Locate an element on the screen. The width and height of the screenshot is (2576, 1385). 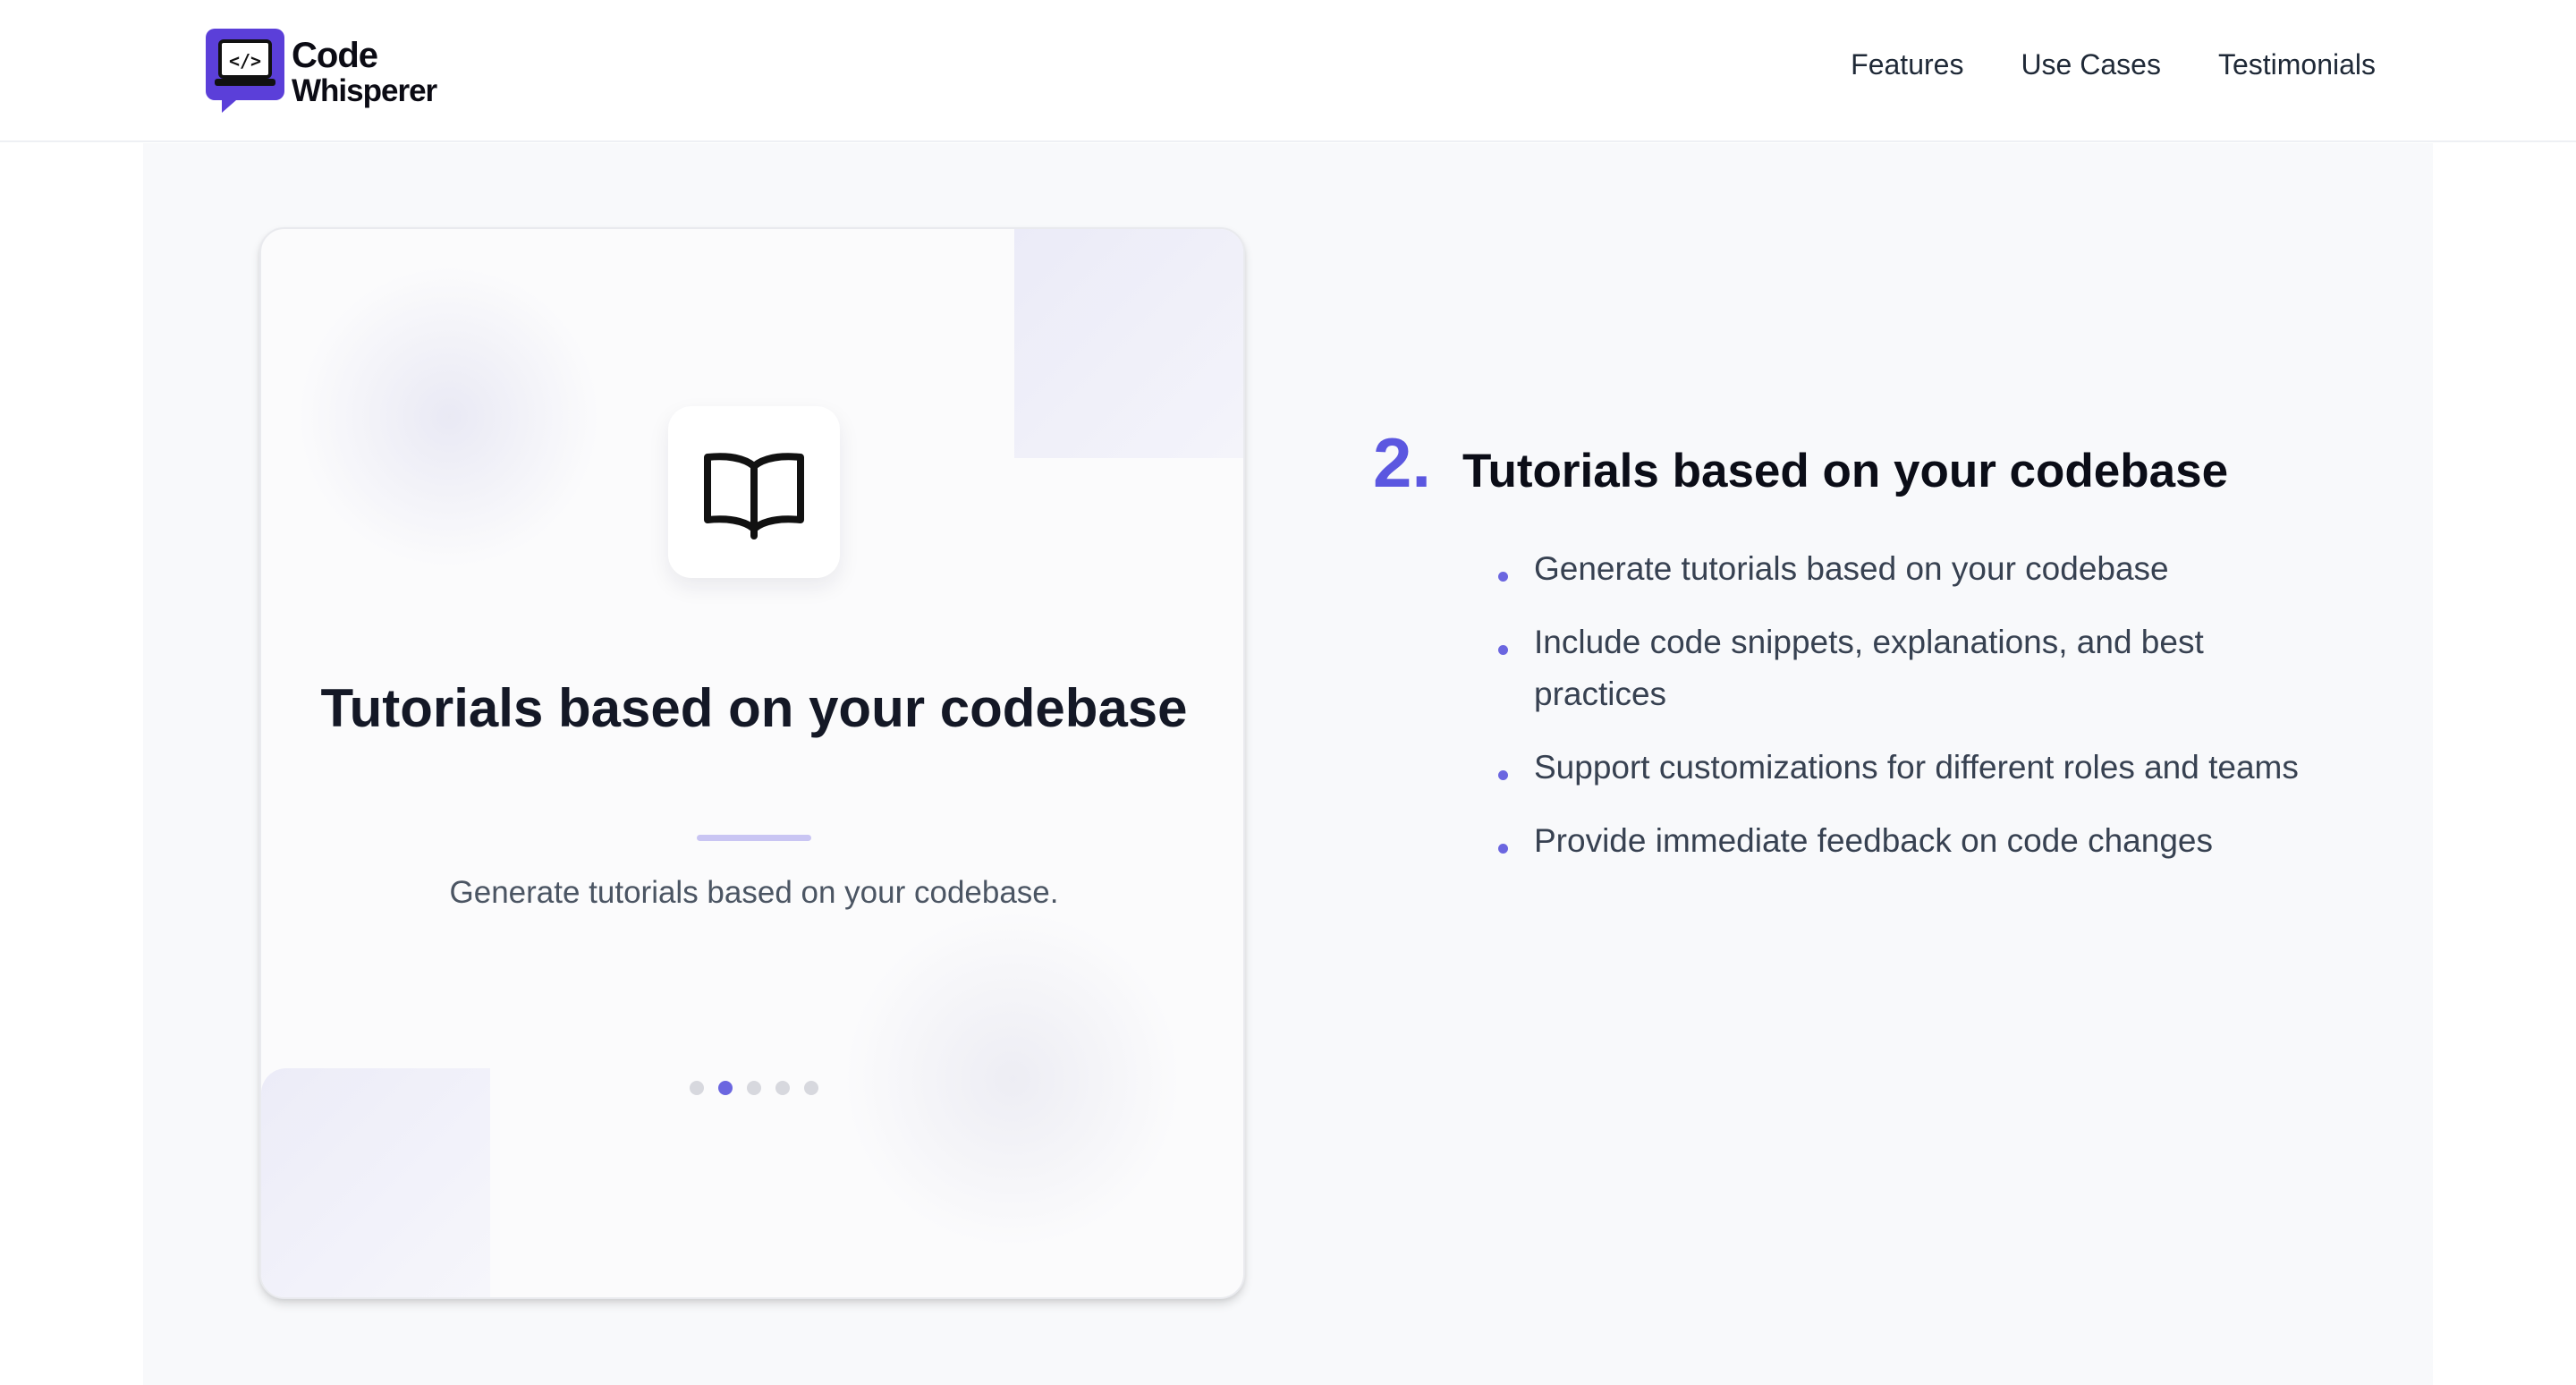
feature-icon-tile is located at coordinates (754, 492).